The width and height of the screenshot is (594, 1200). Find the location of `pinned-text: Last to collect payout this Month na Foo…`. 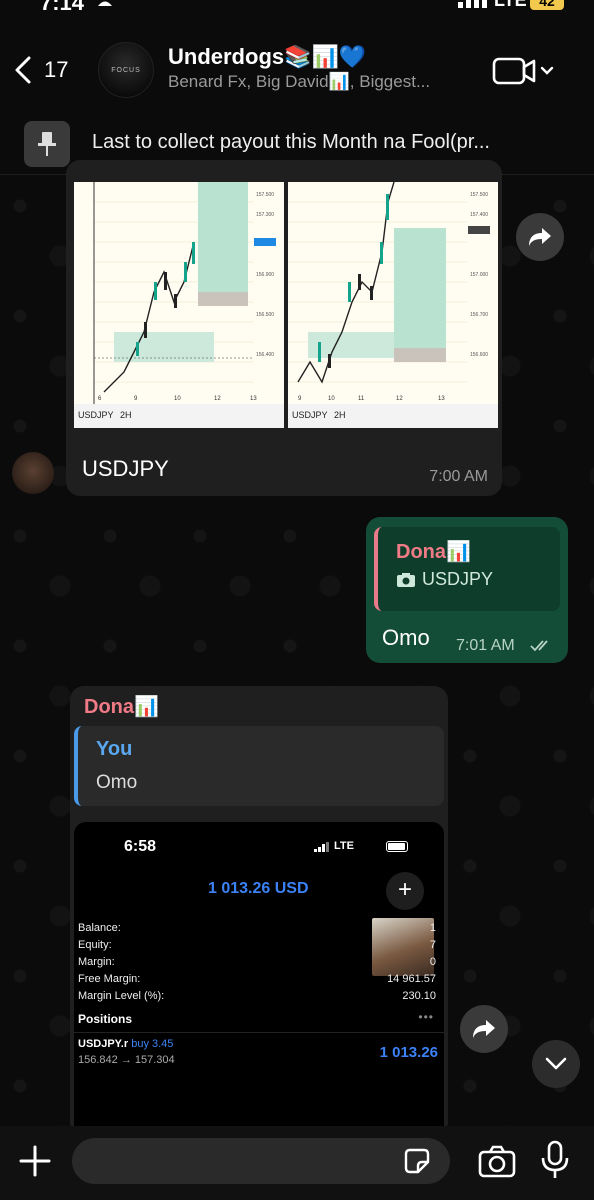

pinned-text: Last to collect payout this Month na Foo… is located at coordinates (291, 142).